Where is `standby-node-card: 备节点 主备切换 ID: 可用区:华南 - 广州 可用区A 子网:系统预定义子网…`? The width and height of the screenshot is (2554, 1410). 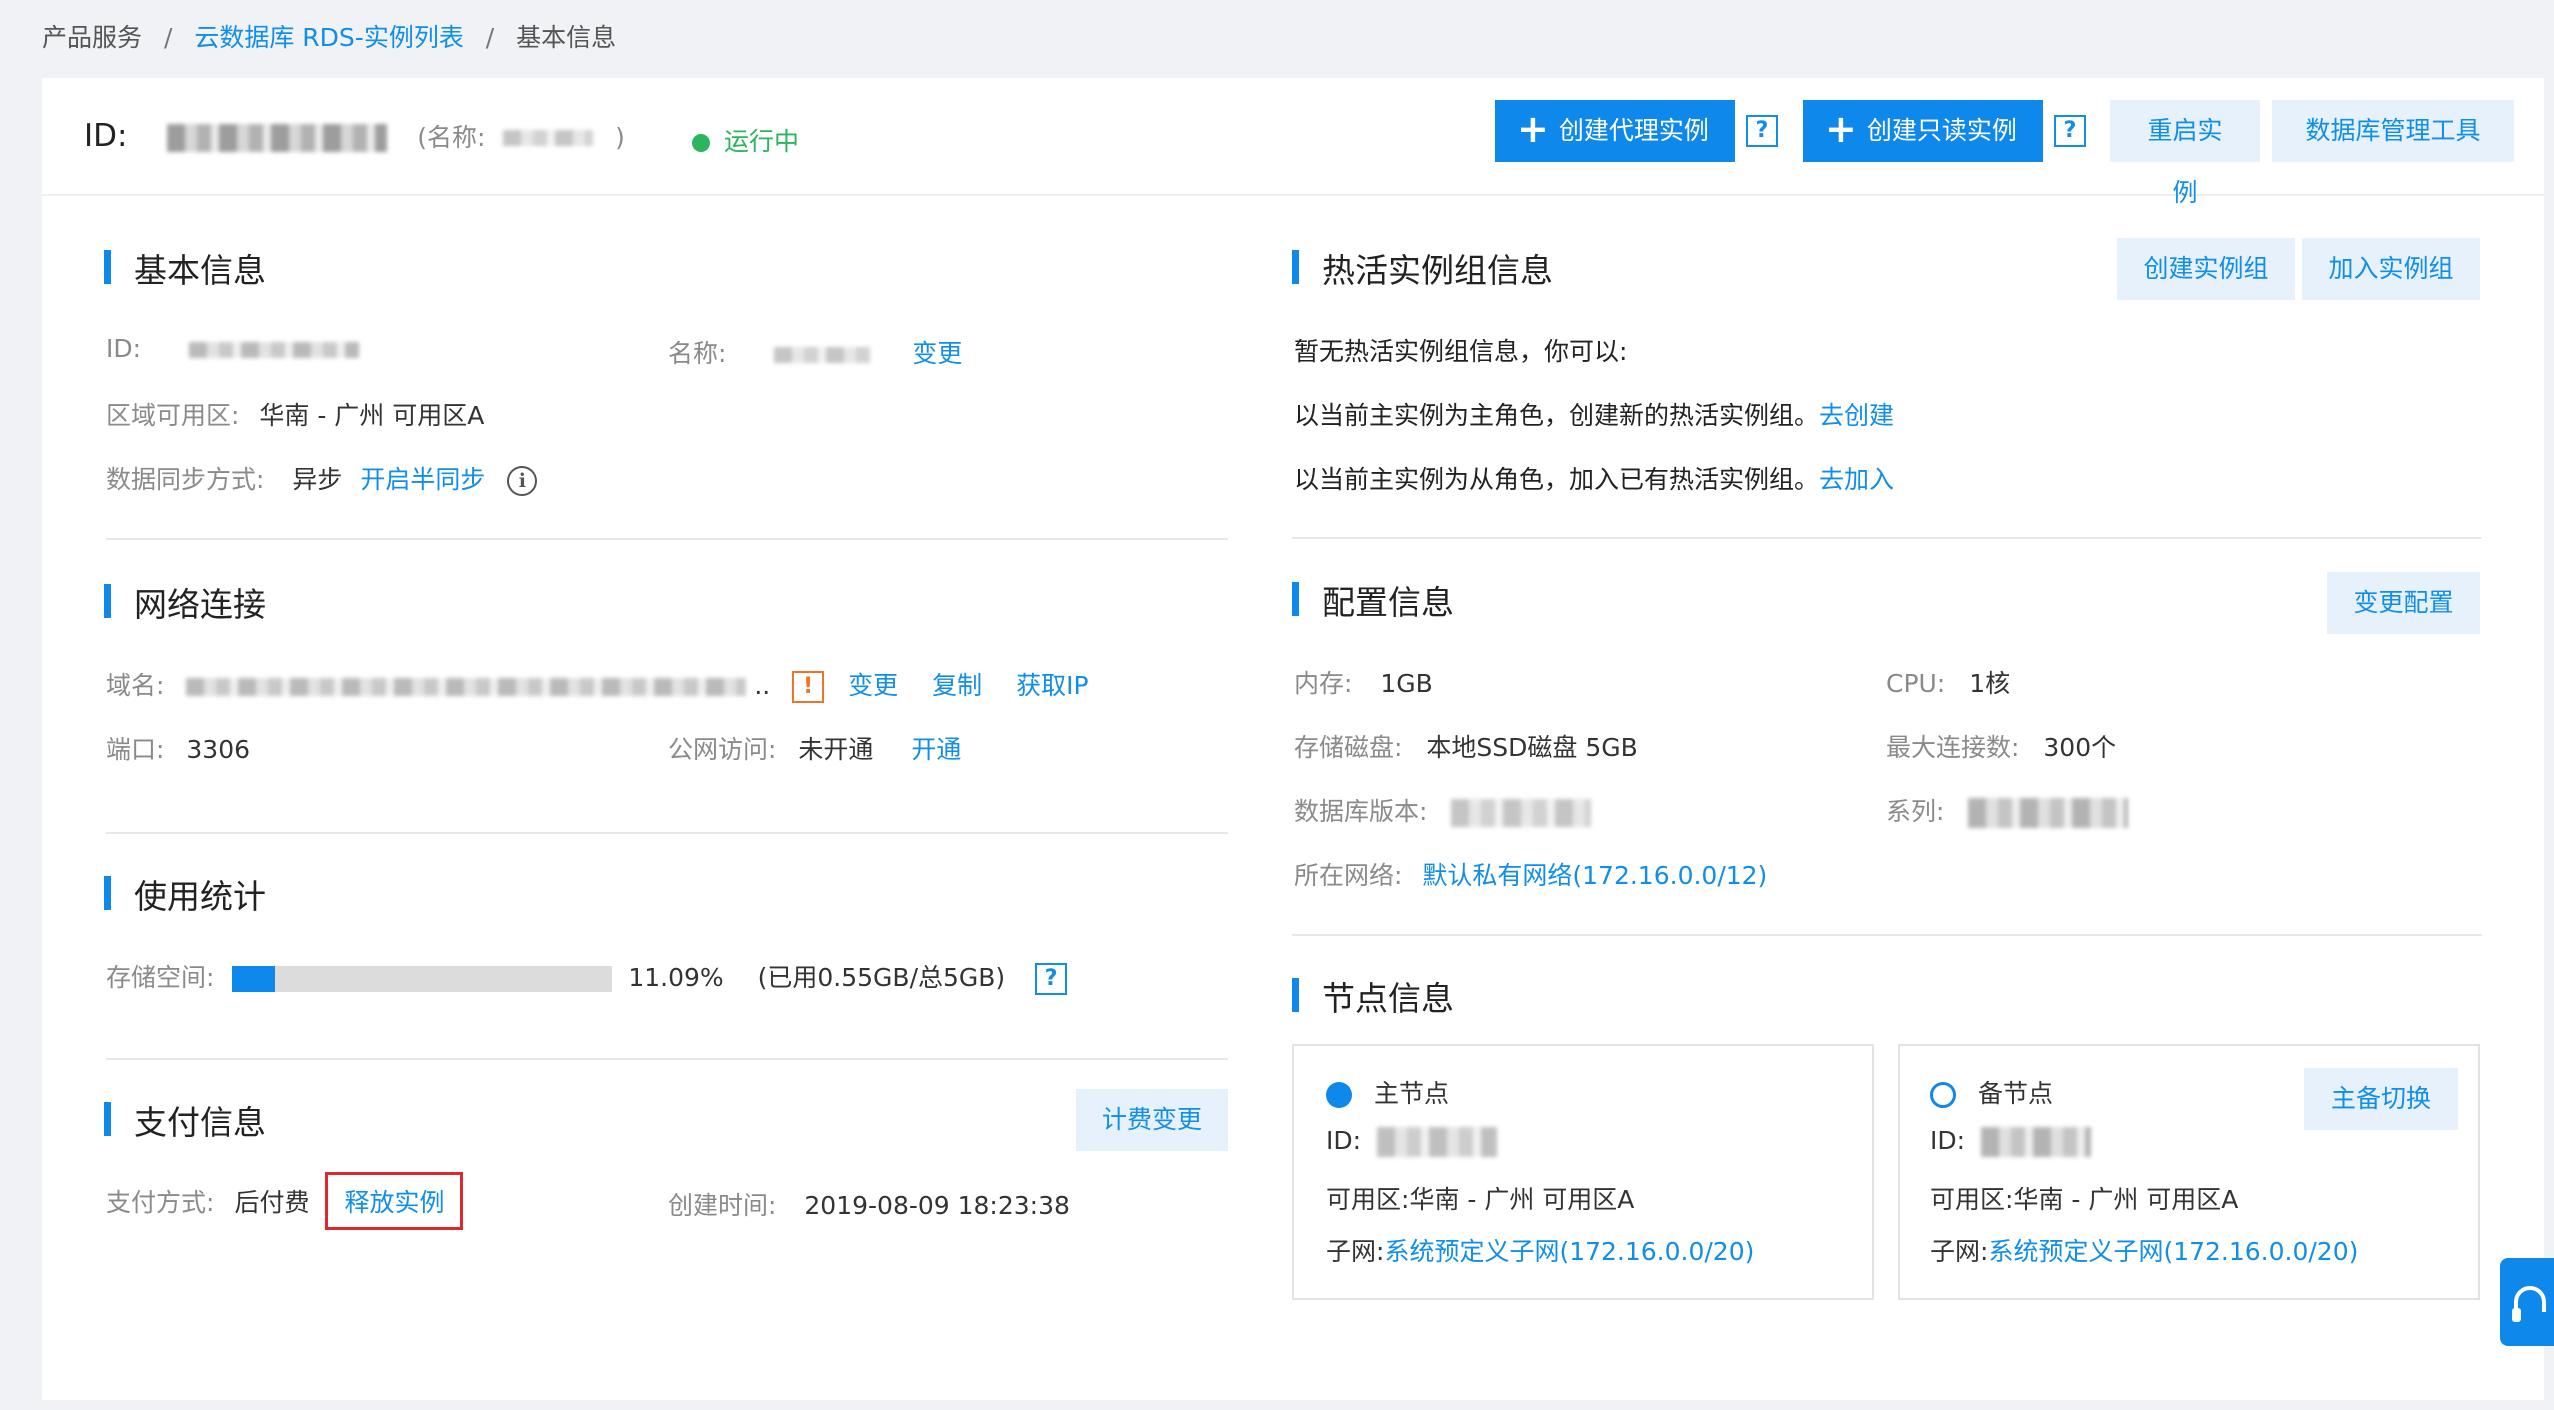
standby-node-card: 备节点 主备切换 ID: 可用区:华南 - 广州 可用区A 子网:系统预定义子网… is located at coordinates (2189, 1172).